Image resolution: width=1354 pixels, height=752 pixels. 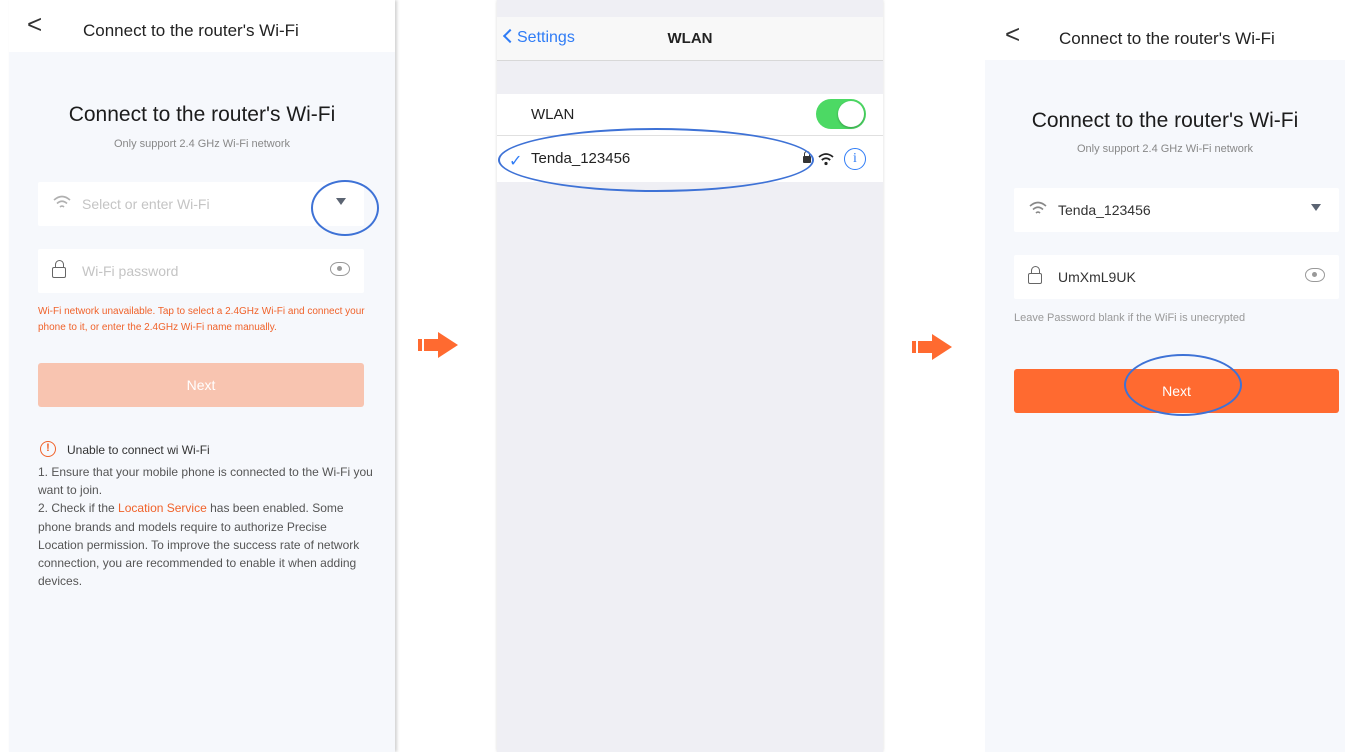 I want to click on password-field: Wi-Fi password, so click(x=201, y=271).